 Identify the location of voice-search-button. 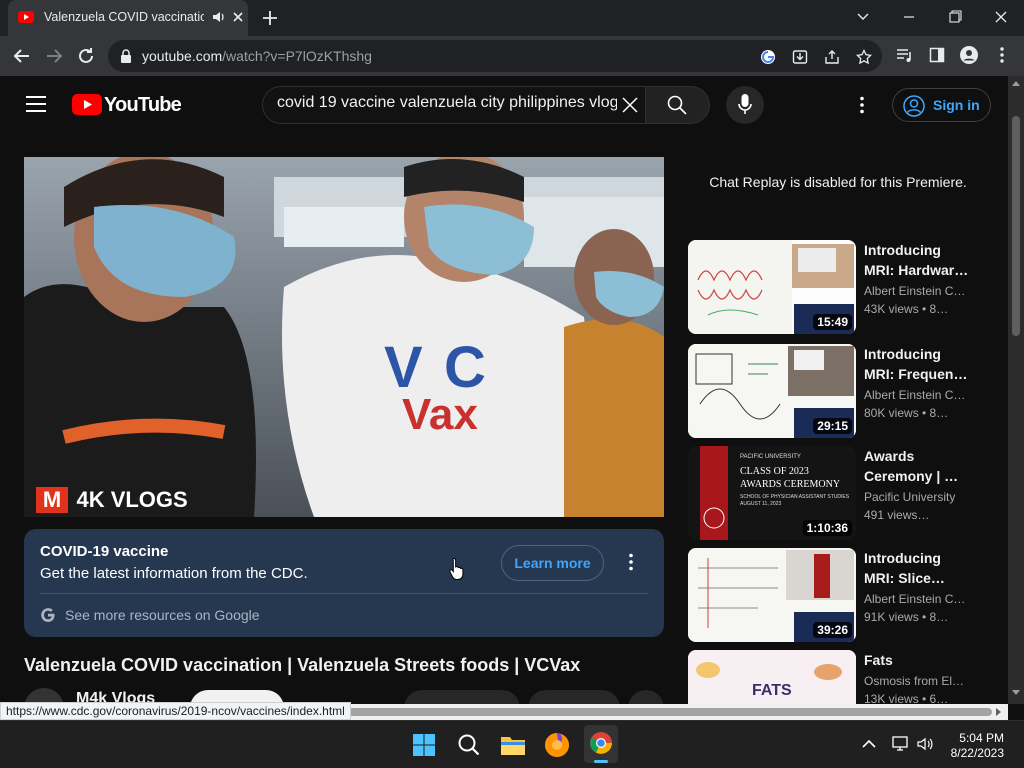
(745, 105).